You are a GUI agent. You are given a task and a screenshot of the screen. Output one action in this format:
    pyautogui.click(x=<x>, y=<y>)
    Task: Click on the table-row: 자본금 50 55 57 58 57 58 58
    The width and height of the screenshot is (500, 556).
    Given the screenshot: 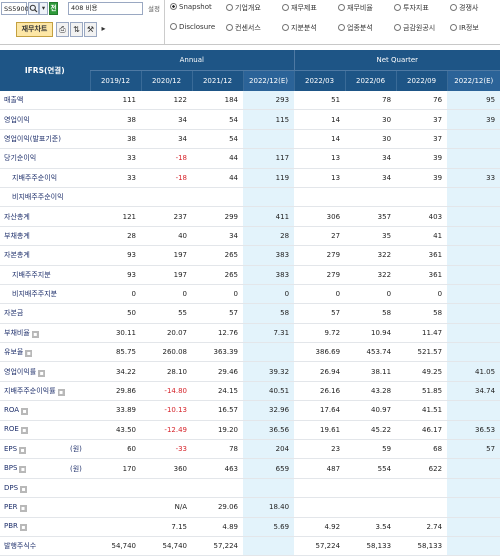 What is the action you would take?
    pyautogui.click(x=250, y=313)
    